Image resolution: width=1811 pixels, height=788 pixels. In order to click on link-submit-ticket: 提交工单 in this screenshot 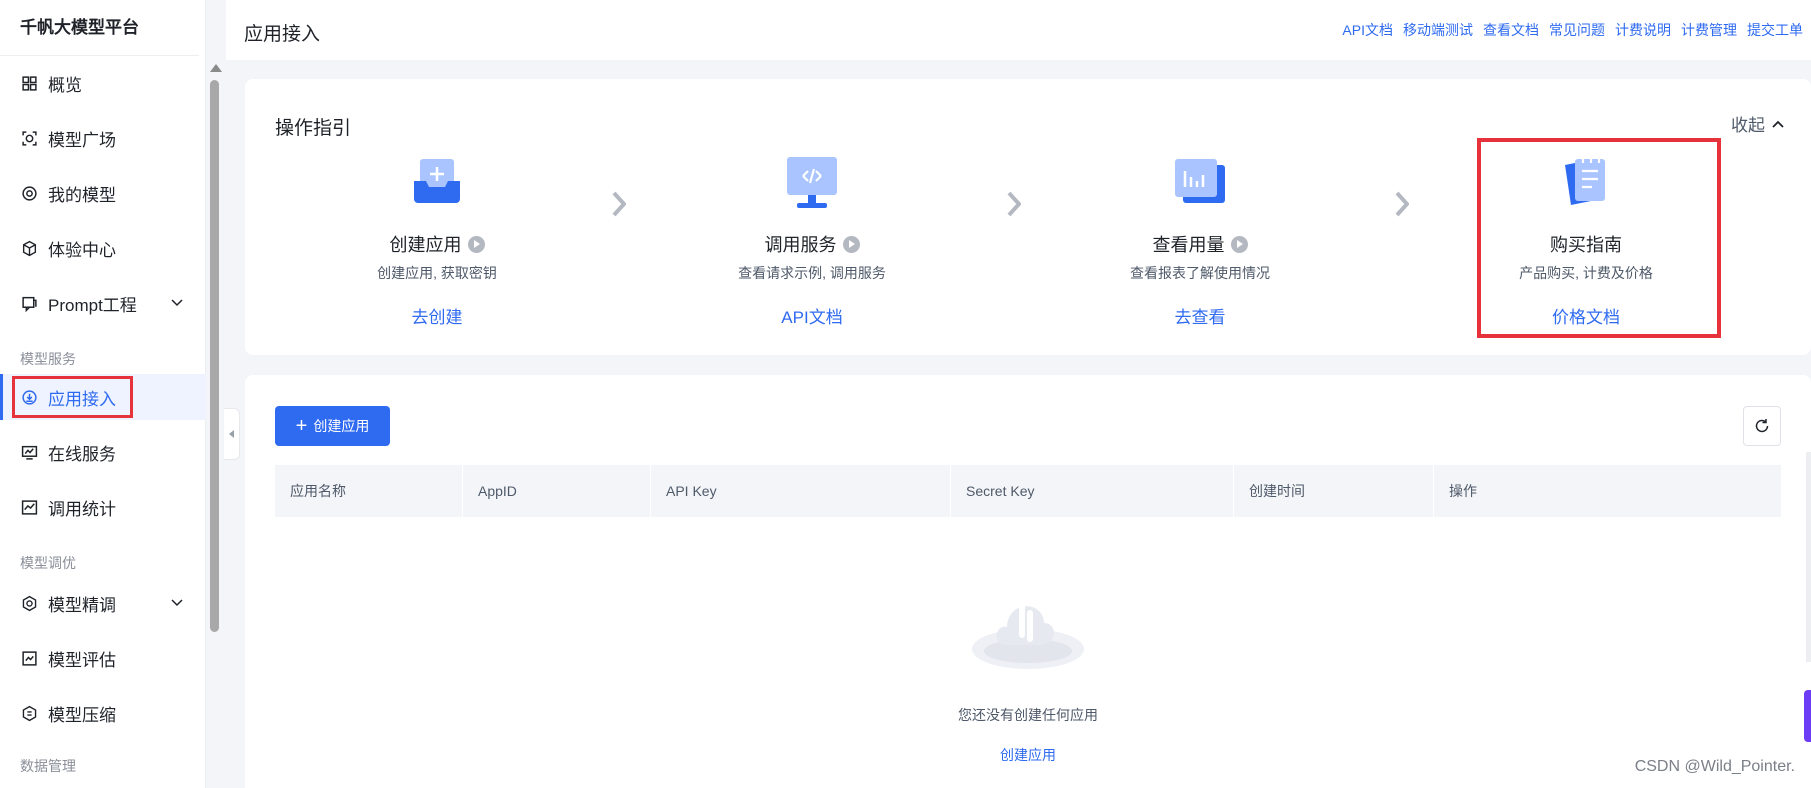, I will do `click(1775, 30)`.